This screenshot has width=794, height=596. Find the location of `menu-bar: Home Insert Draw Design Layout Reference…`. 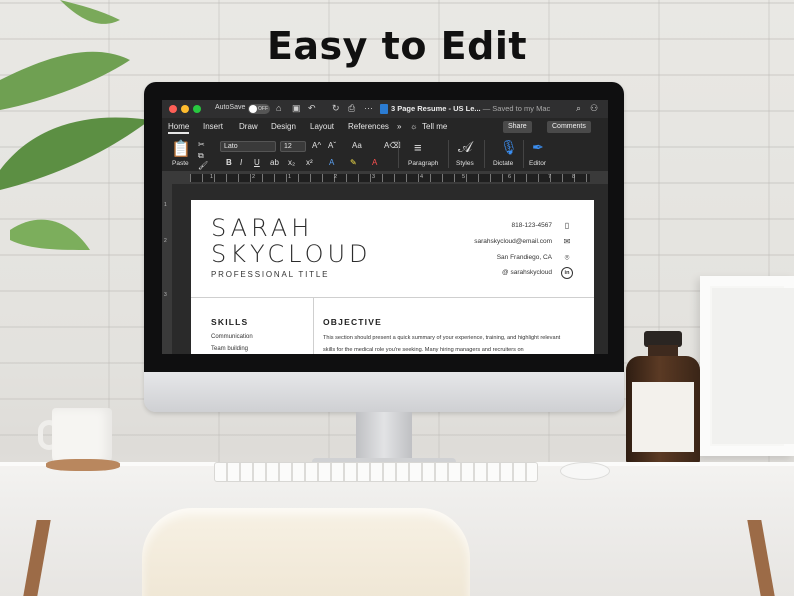

menu-bar: Home Insert Draw Design Layout Reference… is located at coordinates (385, 127).